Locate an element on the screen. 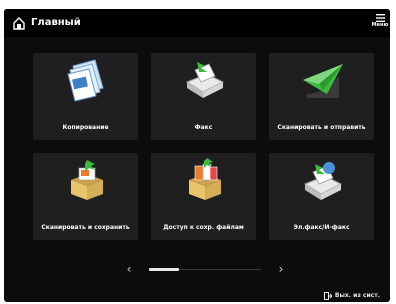 The height and width of the screenshot is (304, 396). tile-label: Копирование is located at coordinates (85, 127).